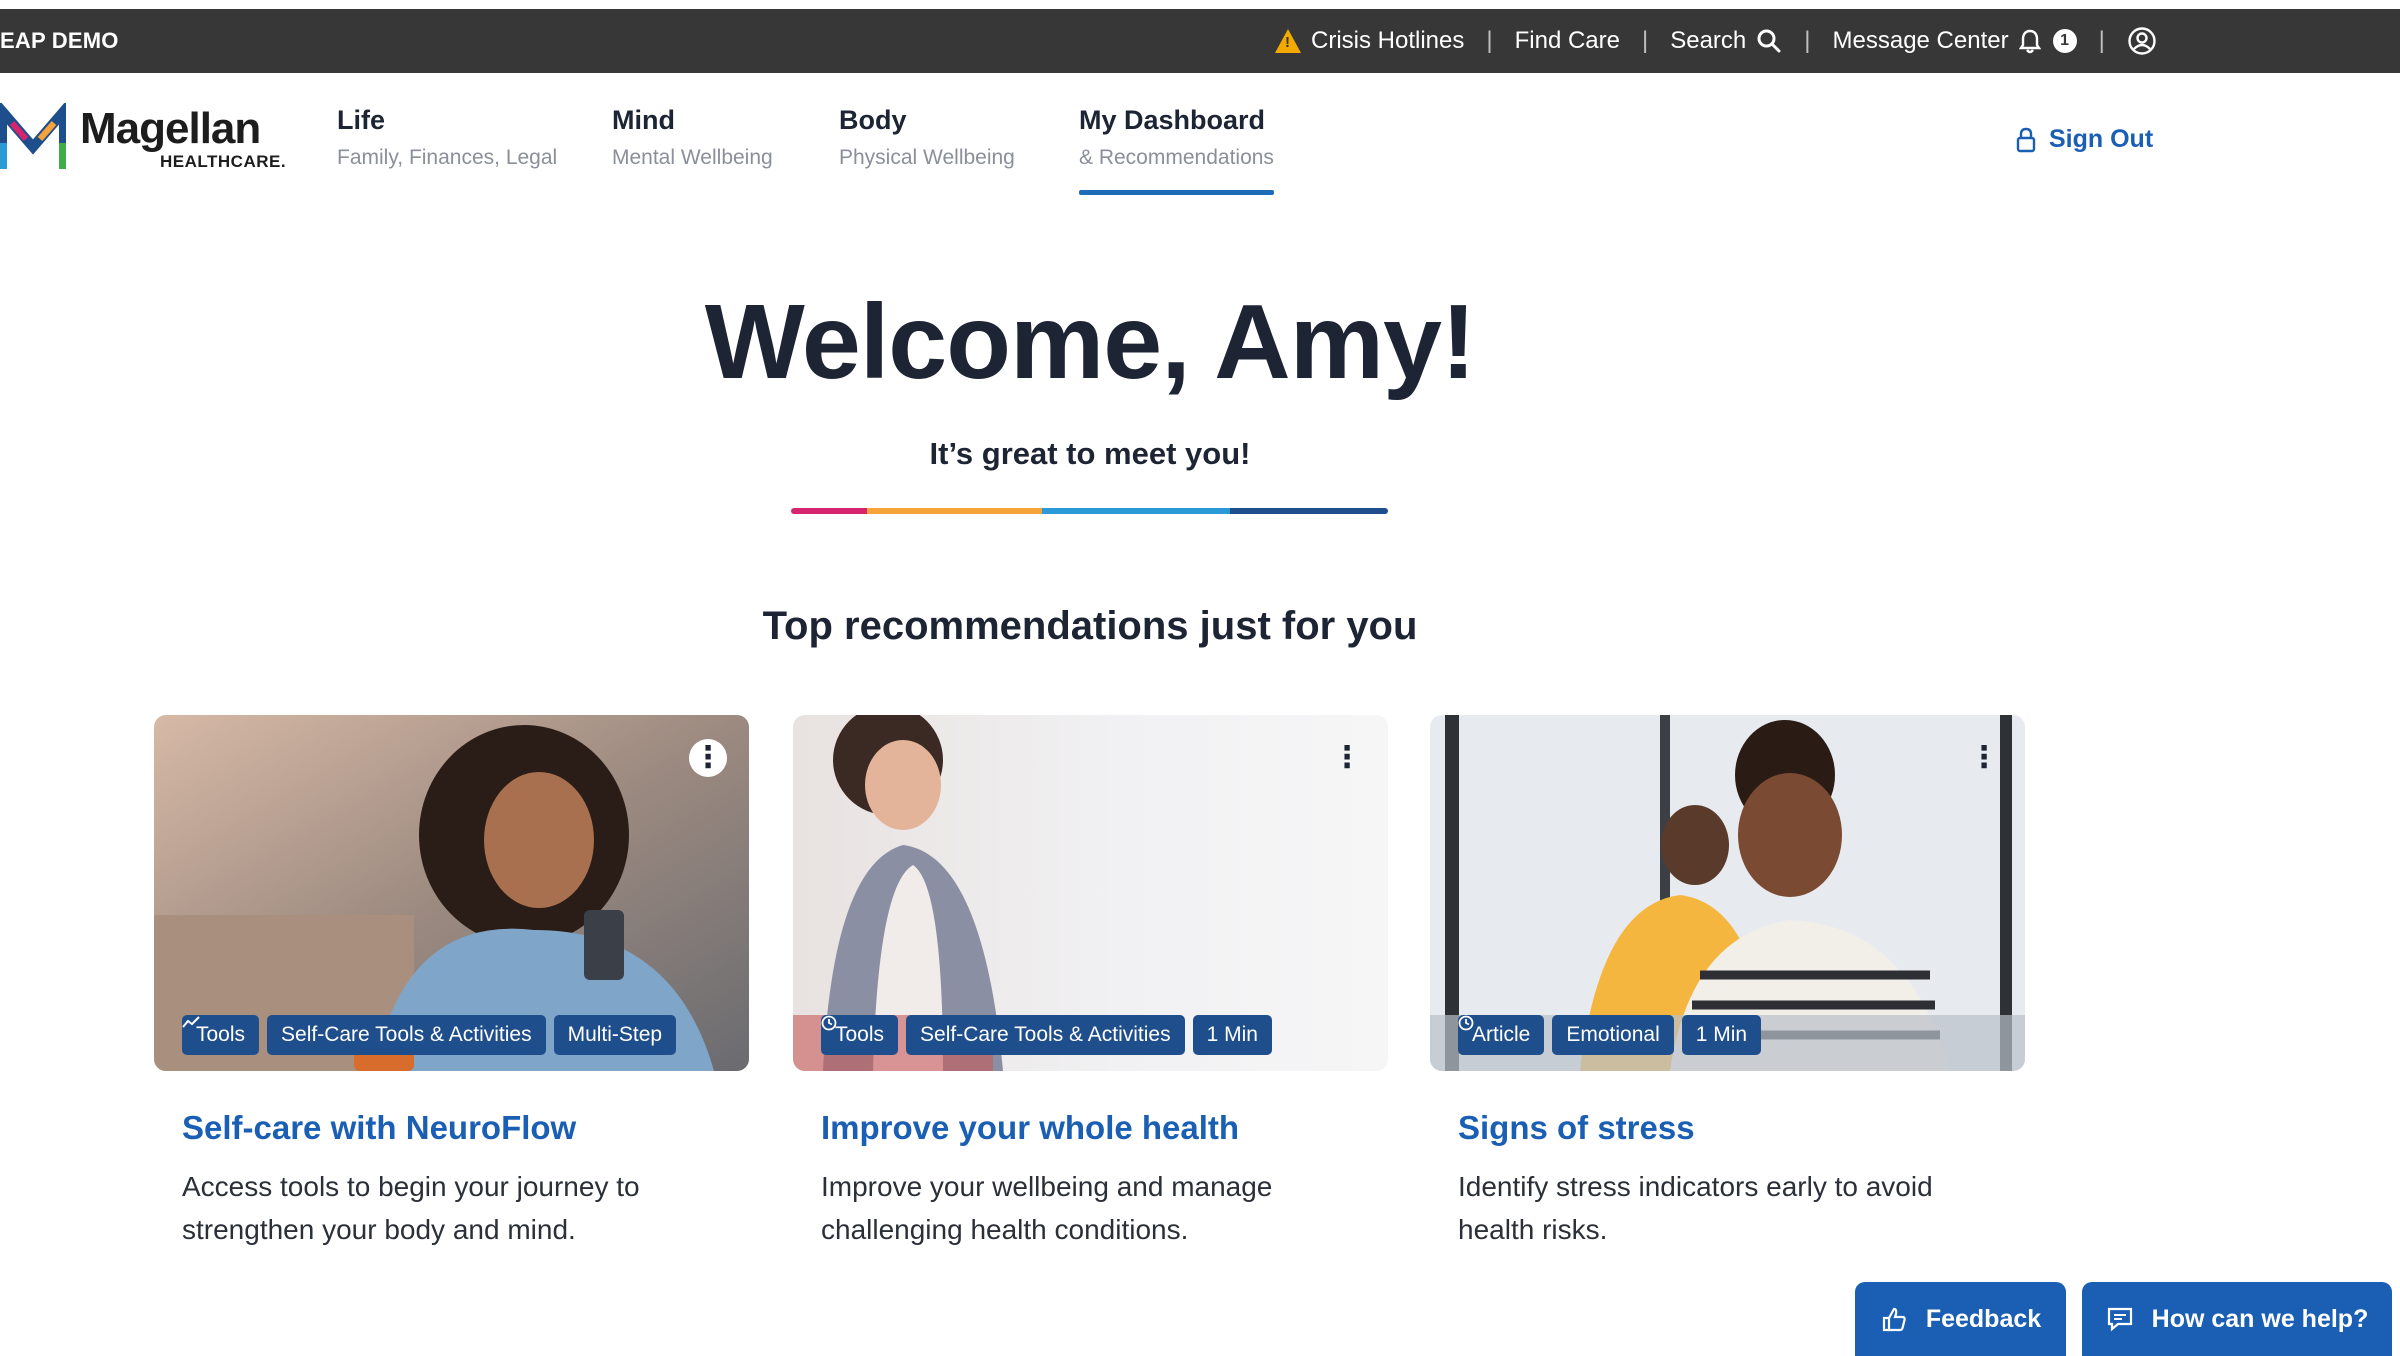 Image resolution: width=2400 pixels, height=1356 pixels. Describe the element at coordinates (223, 161) in the screenshot. I see `logo-subtext: HEALTHCARE.` at that location.